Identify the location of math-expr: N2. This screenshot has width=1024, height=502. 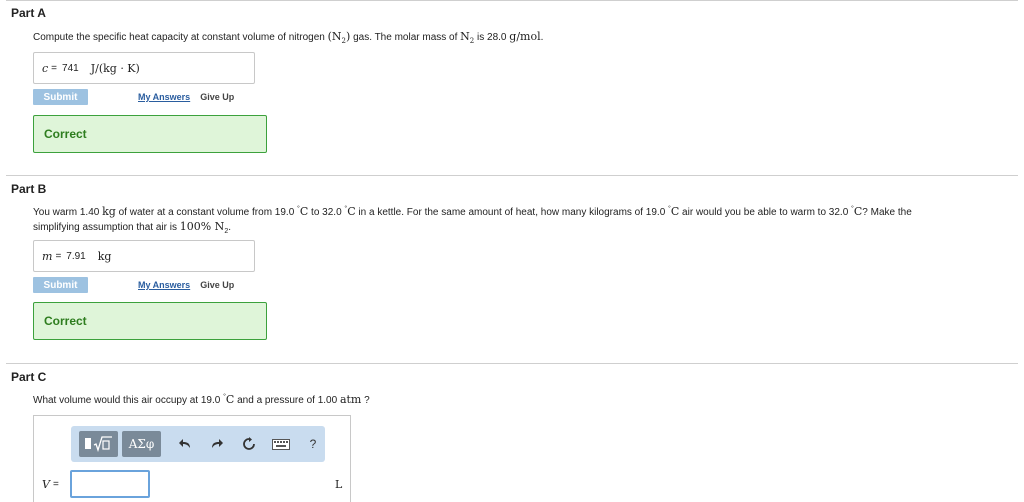
(467, 37).